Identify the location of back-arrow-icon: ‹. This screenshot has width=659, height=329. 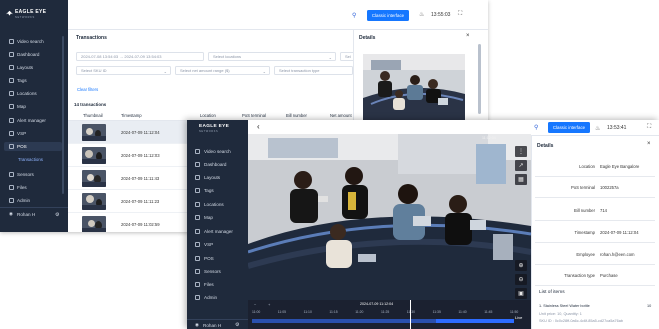
(258, 126).